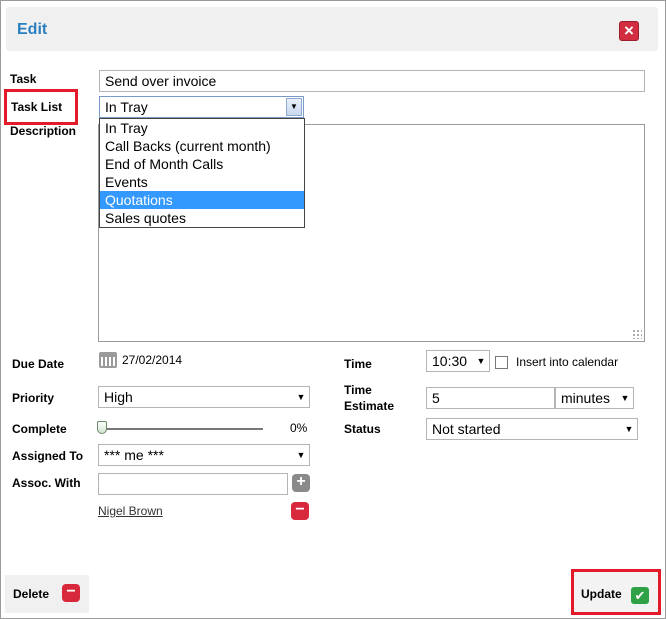 The height and width of the screenshot is (619, 666). Describe the element at coordinates (450, 361) in the screenshot. I see `time-value: 10:30` at that location.